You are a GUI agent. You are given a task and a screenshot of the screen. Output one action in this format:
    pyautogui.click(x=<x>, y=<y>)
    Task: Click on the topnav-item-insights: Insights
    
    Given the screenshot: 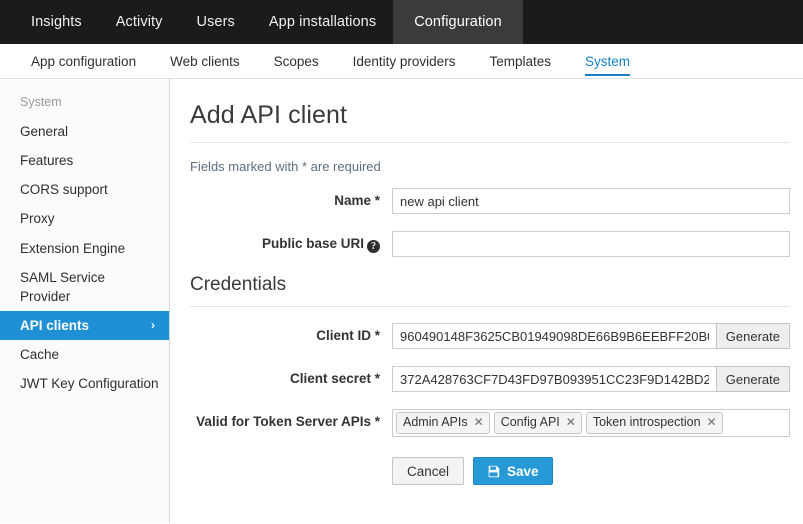 What is the action you would take?
    pyautogui.click(x=56, y=22)
    